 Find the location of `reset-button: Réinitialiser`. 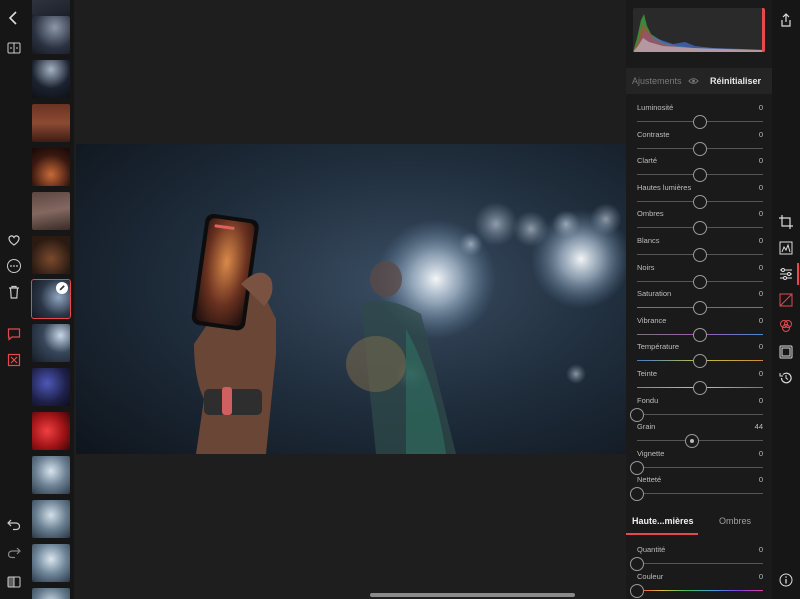

reset-button: Réinitialiser is located at coordinates (735, 81).